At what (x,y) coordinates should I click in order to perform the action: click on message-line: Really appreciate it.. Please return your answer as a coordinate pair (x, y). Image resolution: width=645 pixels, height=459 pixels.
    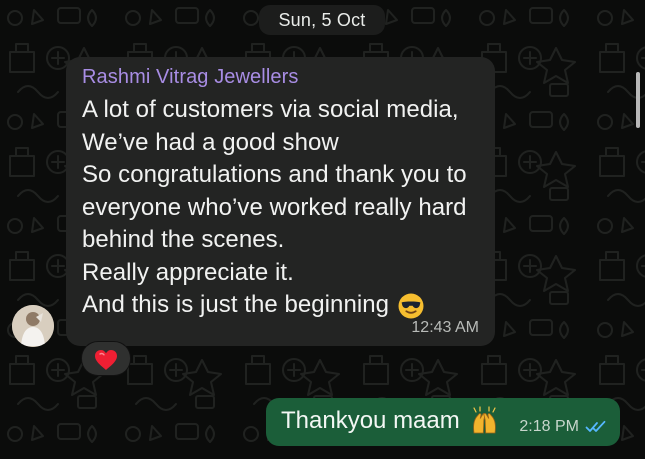
    Looking at the image, I should click on (188, 272).